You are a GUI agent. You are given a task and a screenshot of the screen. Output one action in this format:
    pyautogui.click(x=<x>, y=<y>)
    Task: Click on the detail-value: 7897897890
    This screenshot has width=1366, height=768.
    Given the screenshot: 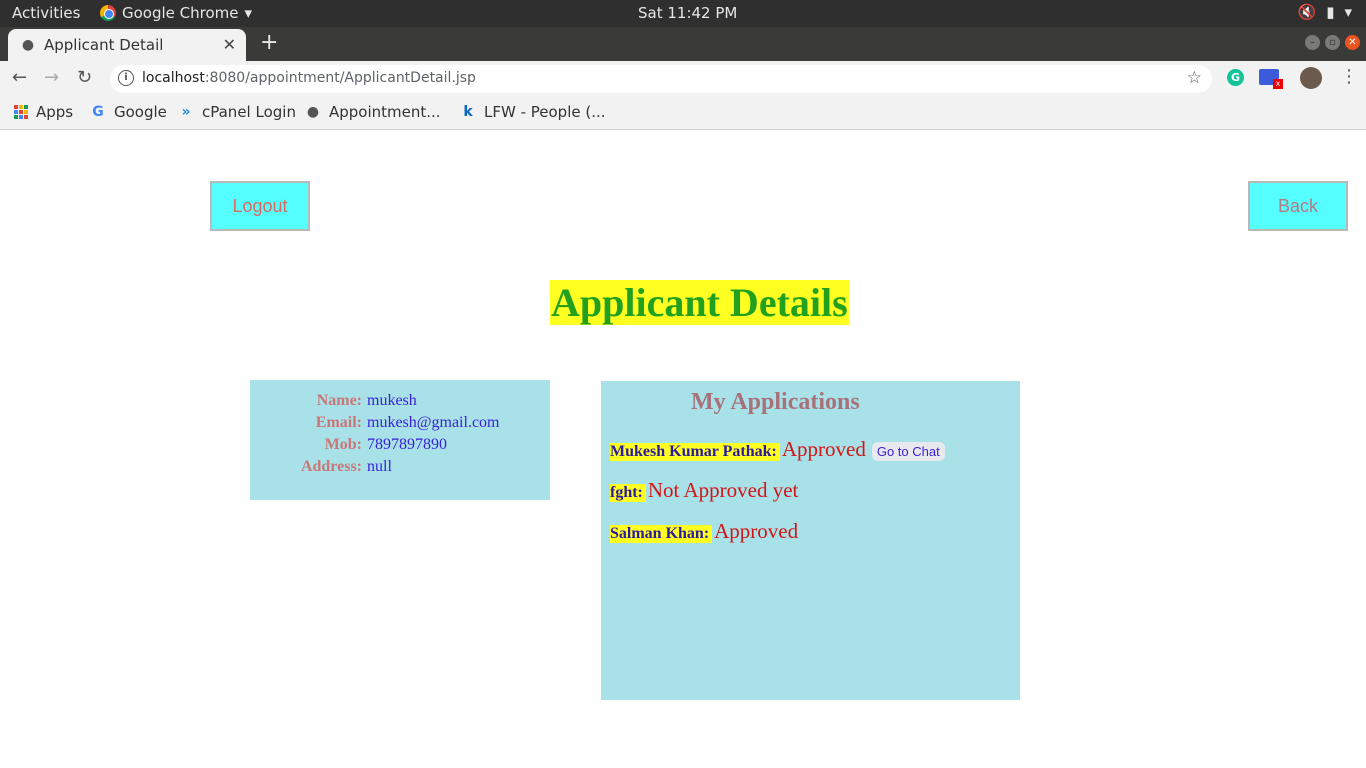 What is the action you would take?
    pyautogui.click(x=407, y=444)
    